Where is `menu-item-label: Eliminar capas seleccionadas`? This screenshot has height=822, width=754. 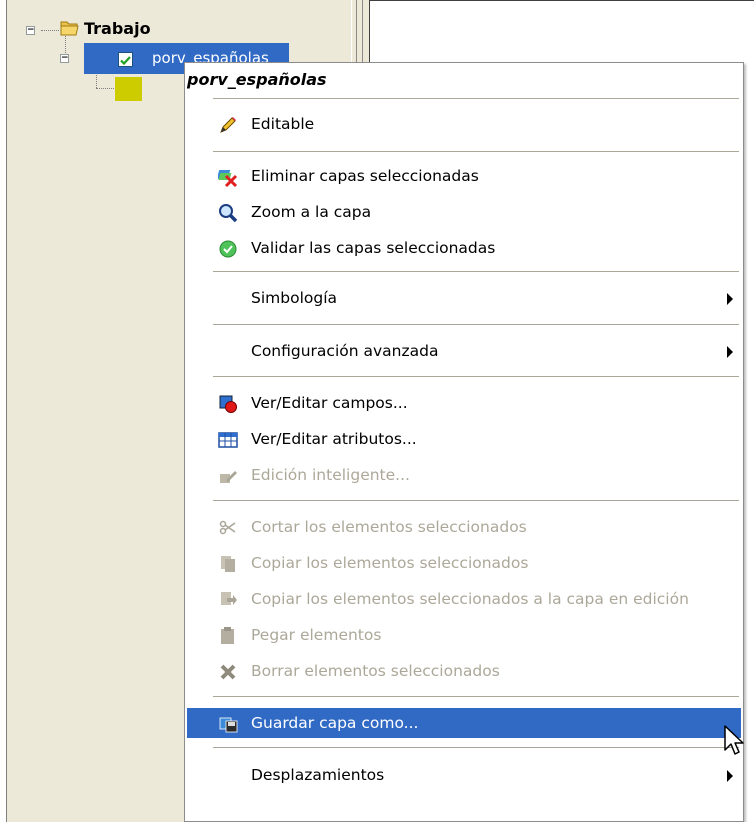
menu-item-label: Eliminar capas seleccionadas is located at coordinates (365, 176).